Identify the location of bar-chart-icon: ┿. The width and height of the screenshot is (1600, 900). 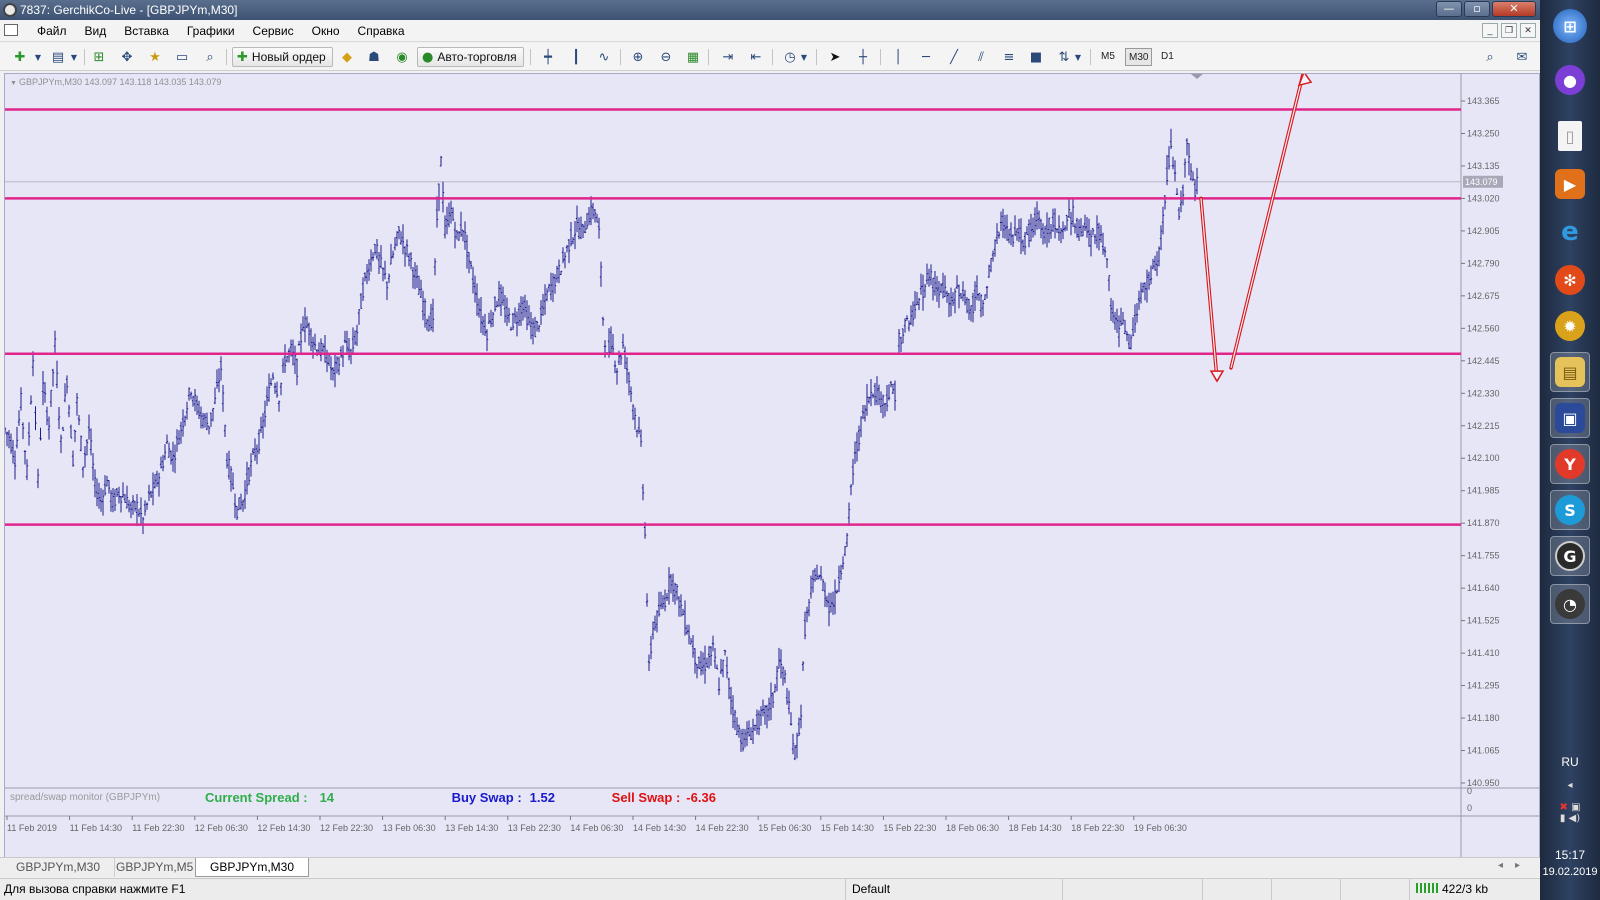
(548, 57).